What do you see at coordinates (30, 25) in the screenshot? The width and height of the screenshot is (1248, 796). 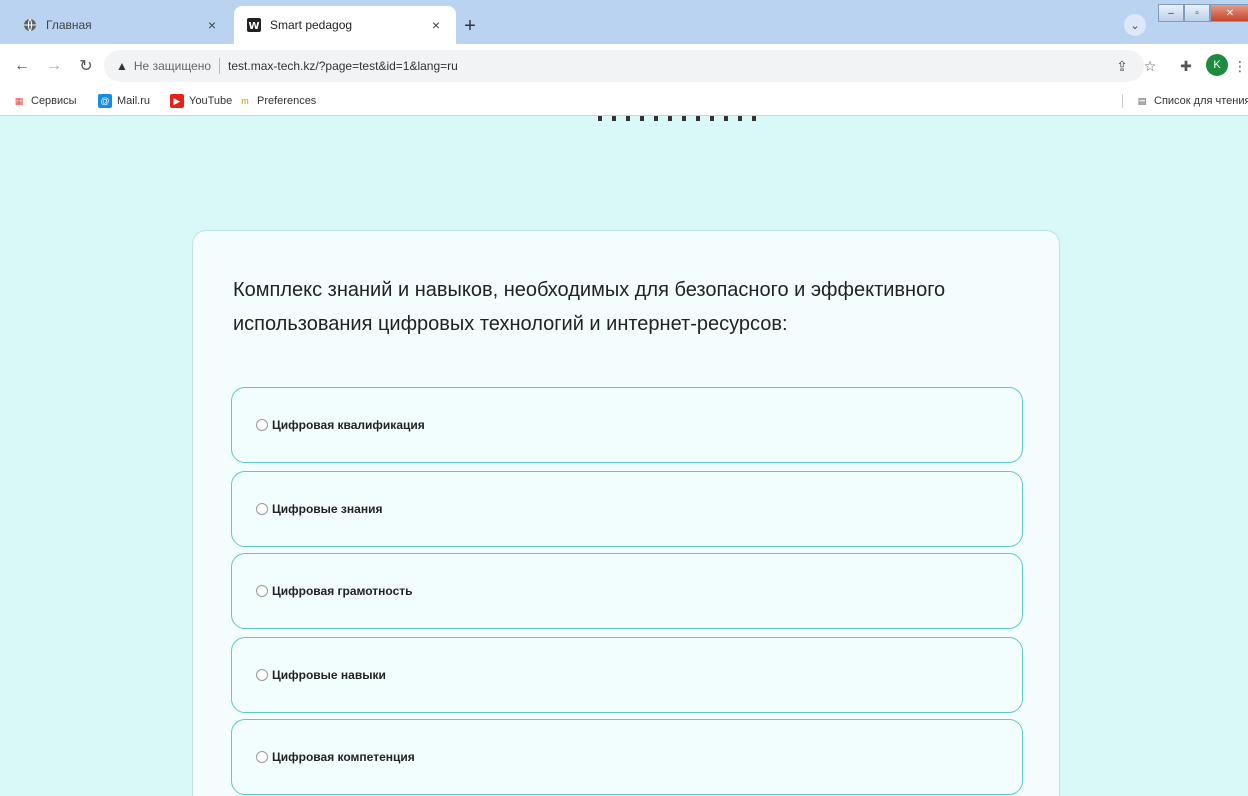 I see `globe-icon` at bounding box center [30, 25].